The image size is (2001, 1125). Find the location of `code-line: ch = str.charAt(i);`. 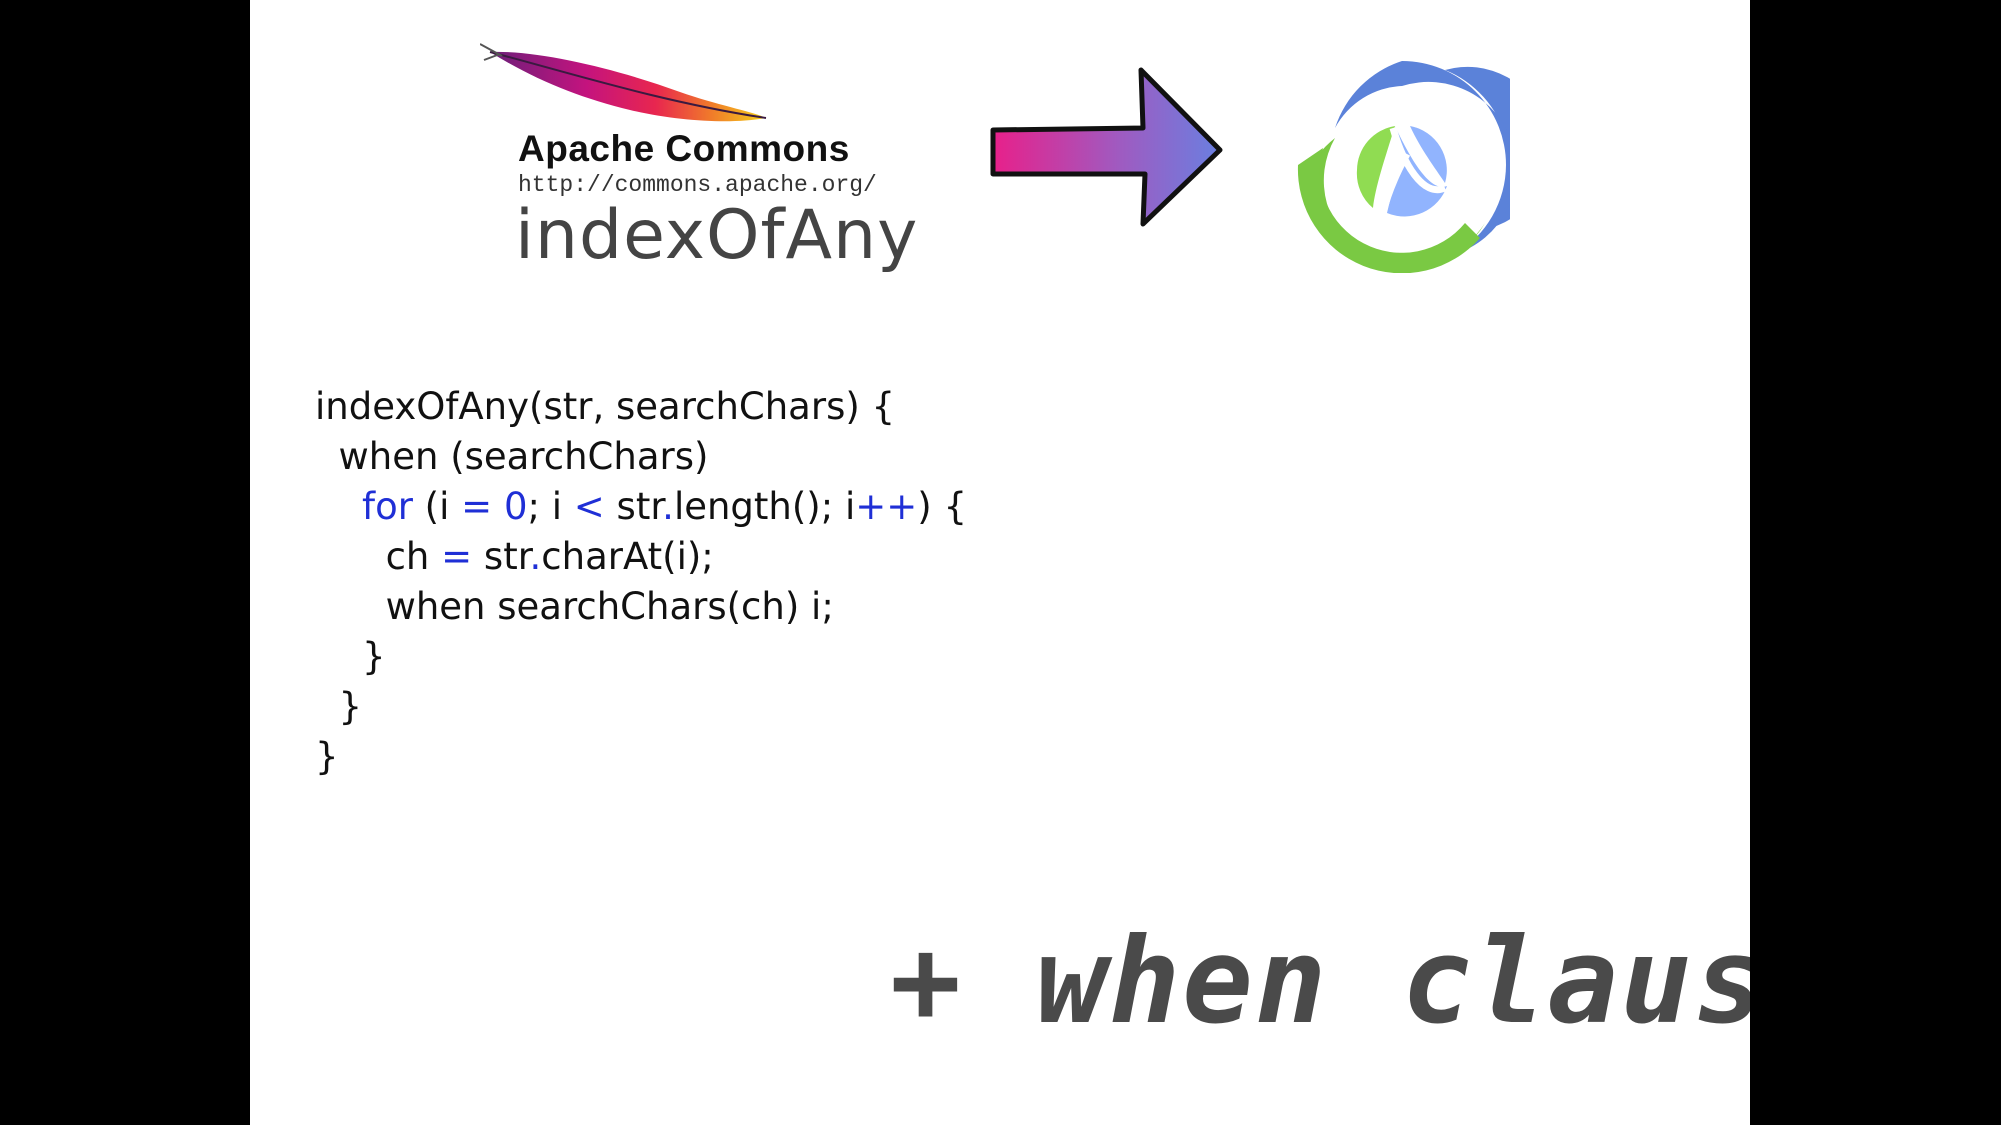

code-line: ch = str.charAt(i); is located at coordinates (641, 557).